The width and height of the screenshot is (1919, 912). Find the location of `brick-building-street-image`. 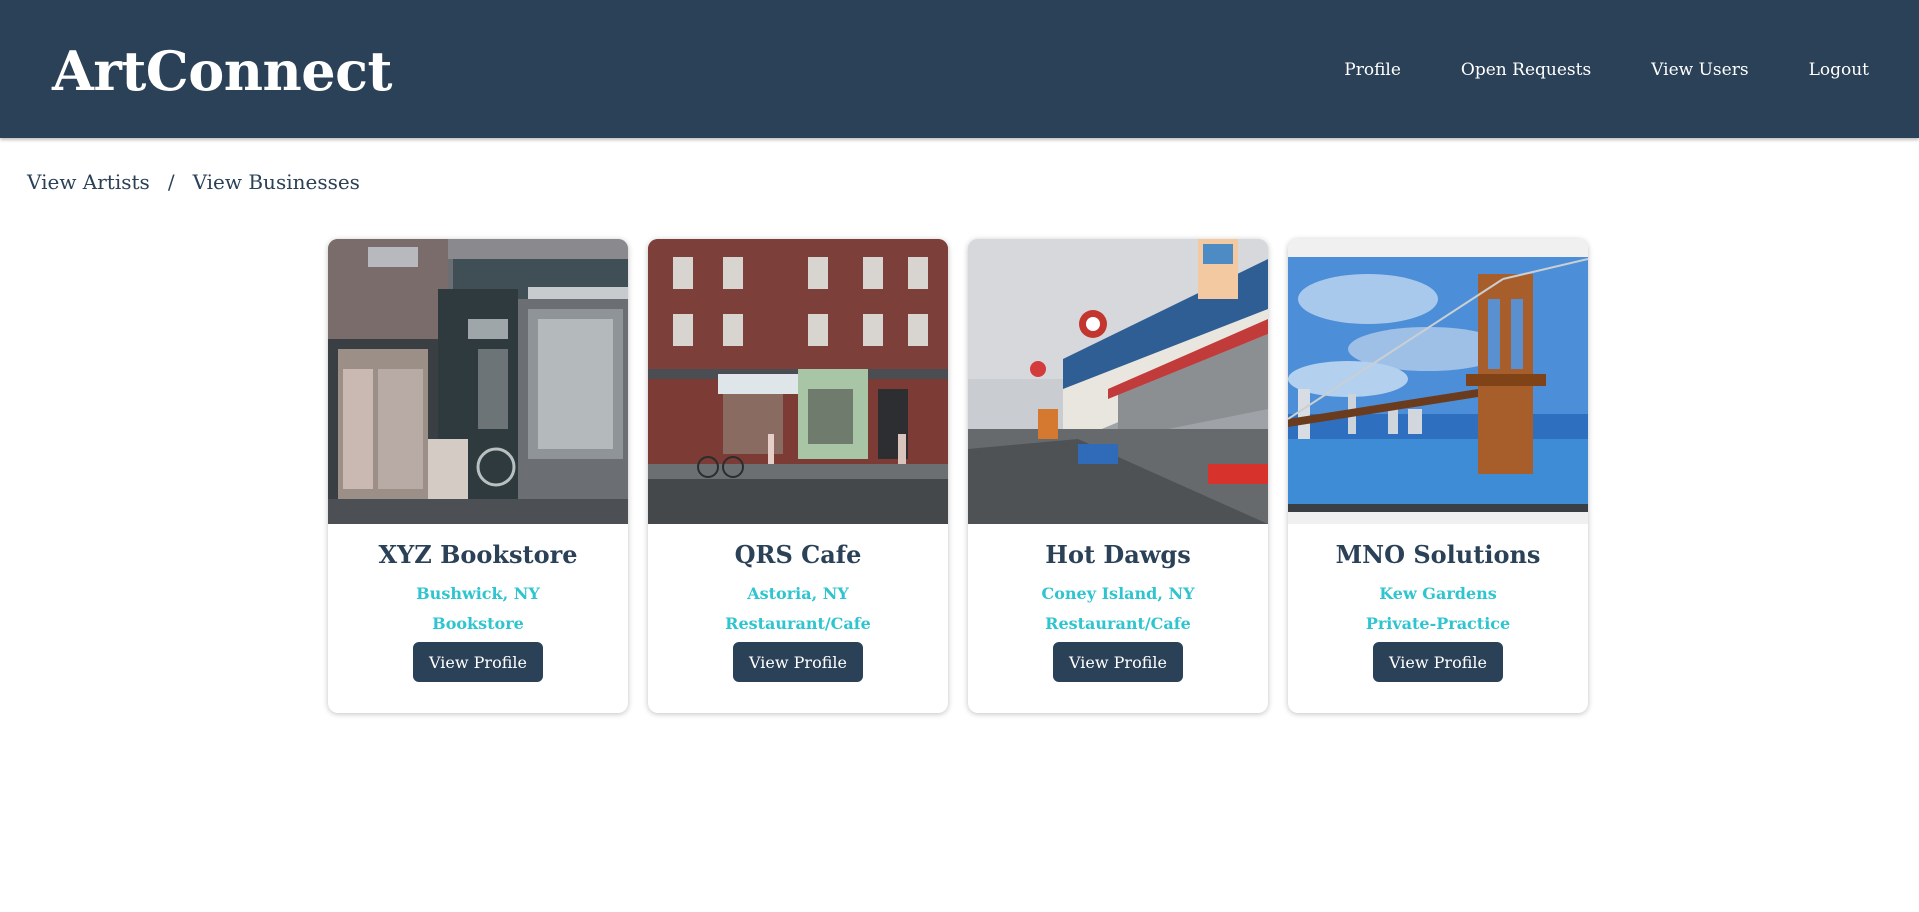

brick-building-street-image is located at coordinates (798, 381).